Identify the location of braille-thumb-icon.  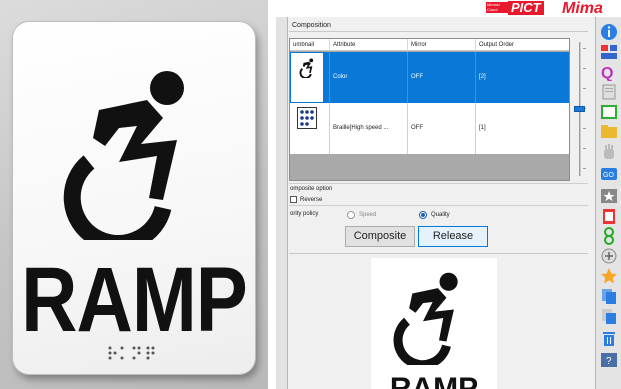
(307, 118).